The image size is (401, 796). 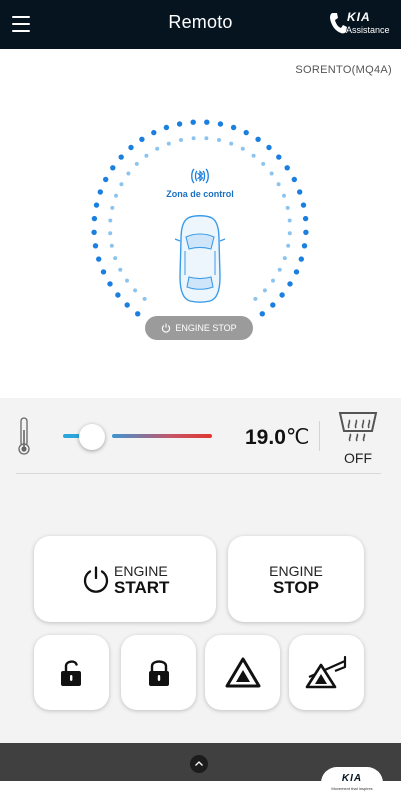 I want to click on defrost-state: OFF, so click(x=358, y=458).